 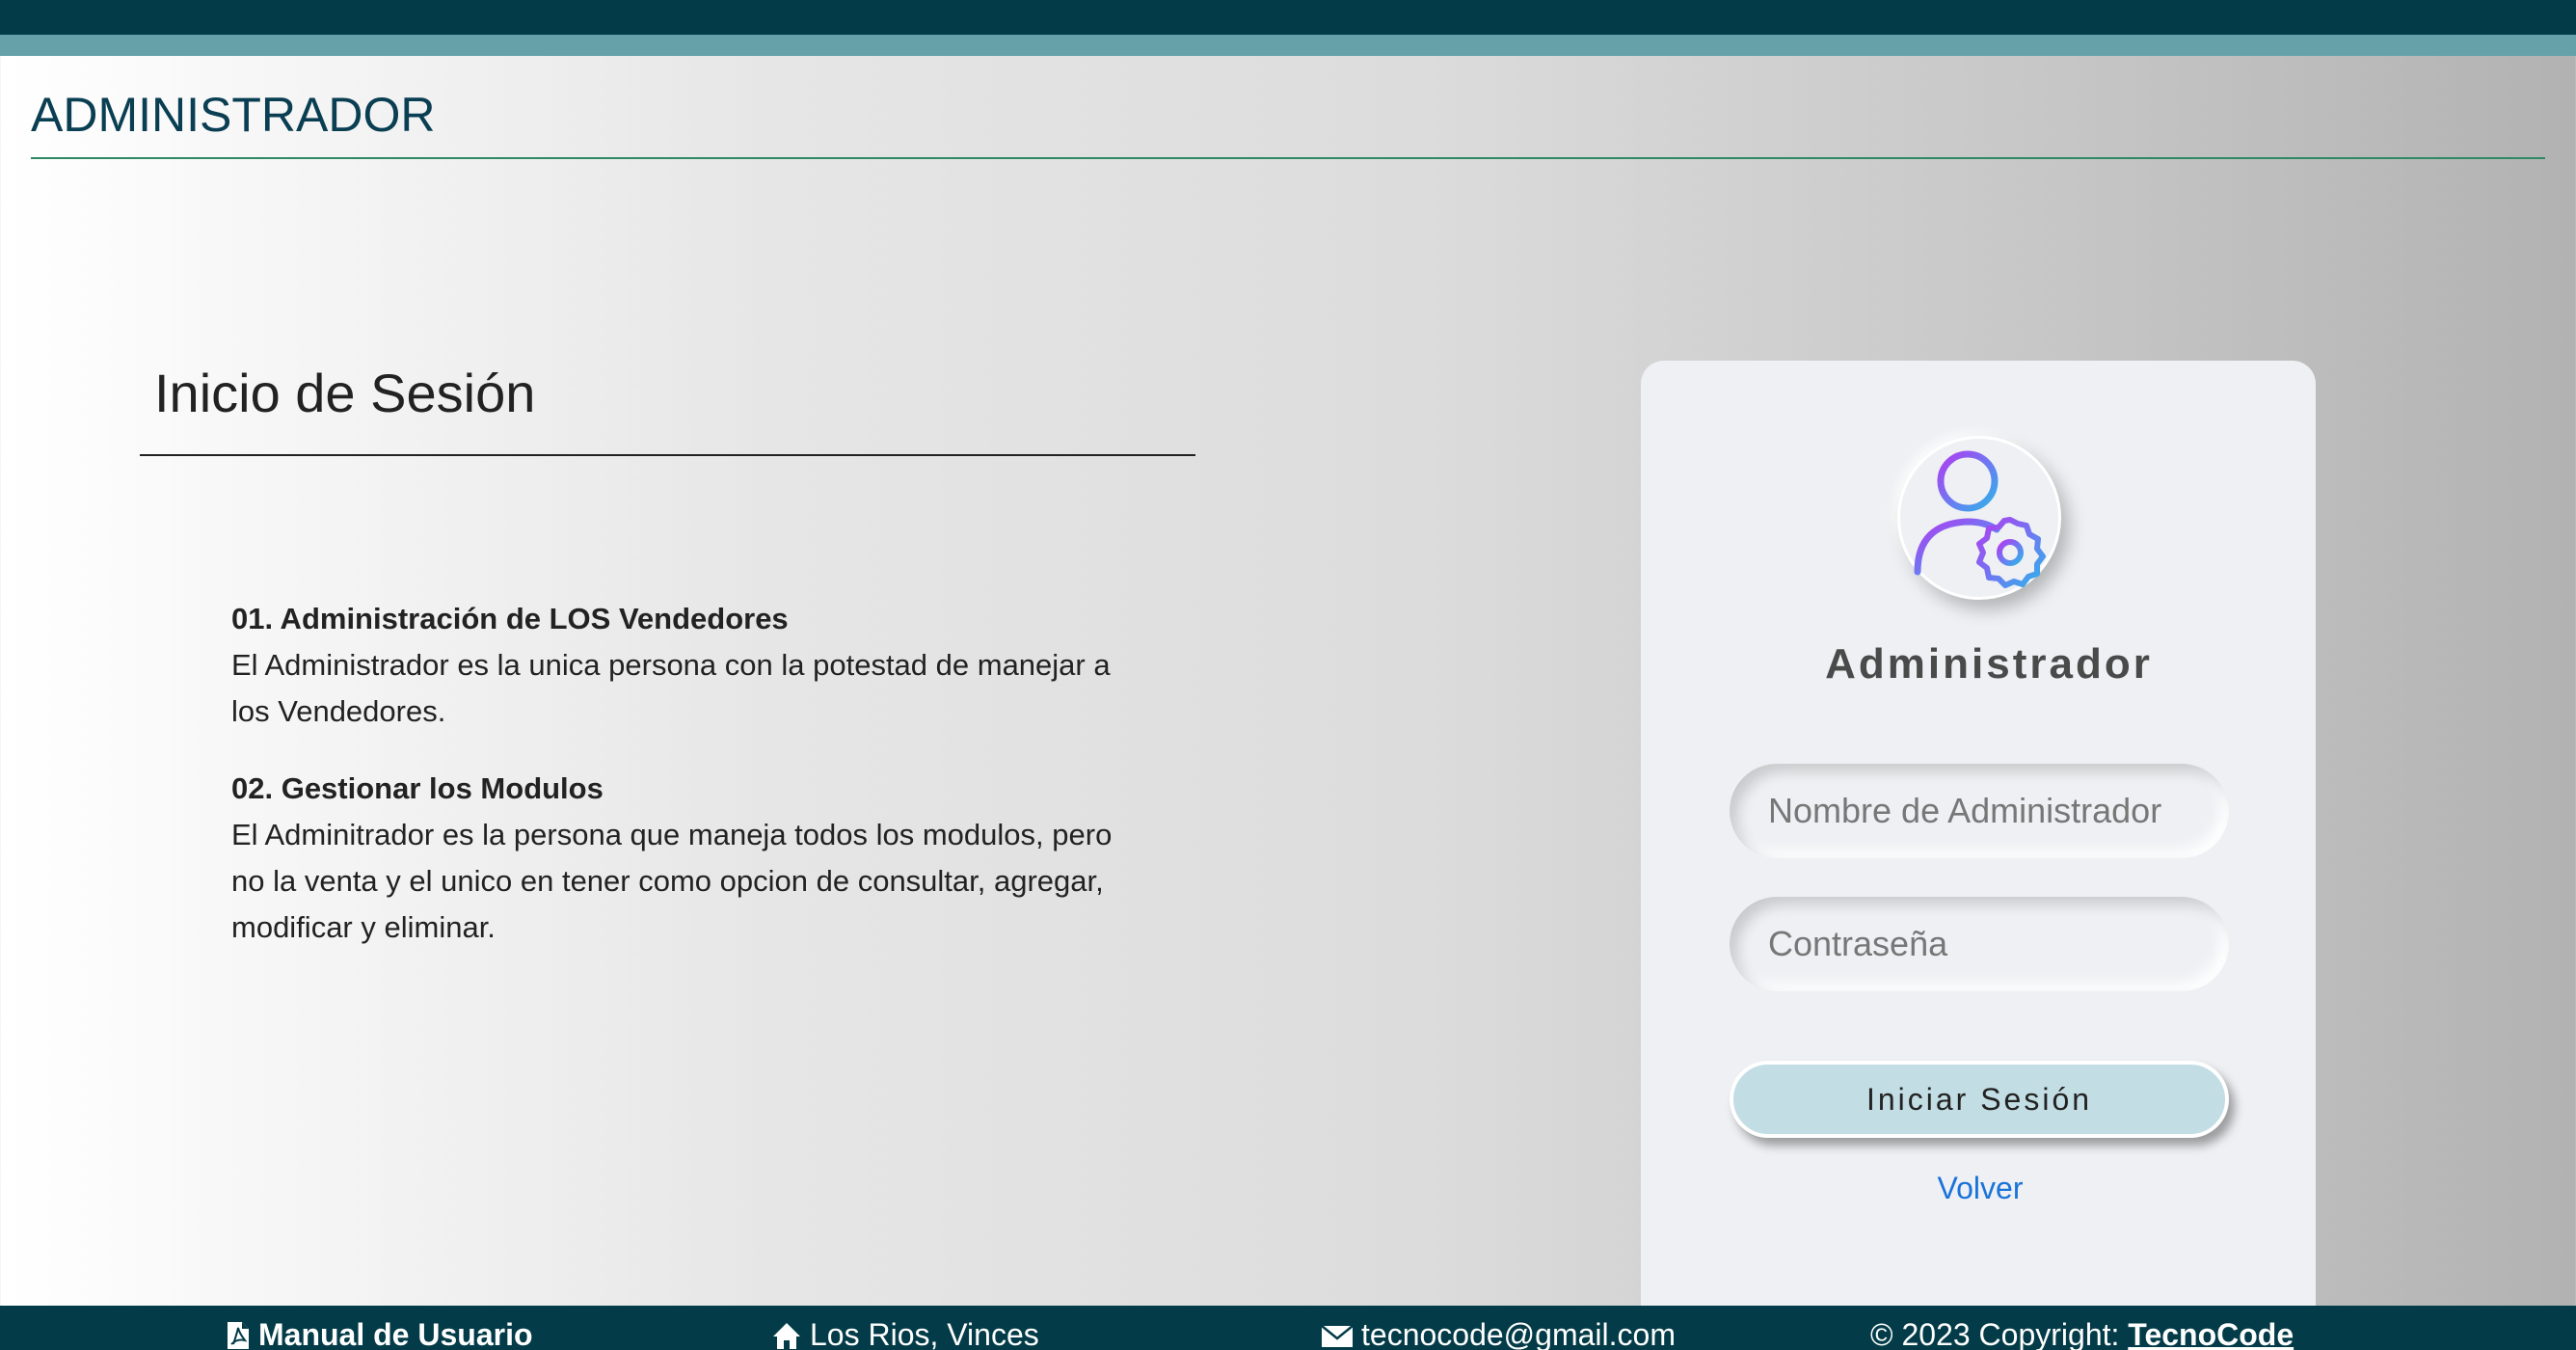 What do you see at coordinates (1288, 158) in the screenshot?
I see `title-divider` at bounding box center [1288, 158].